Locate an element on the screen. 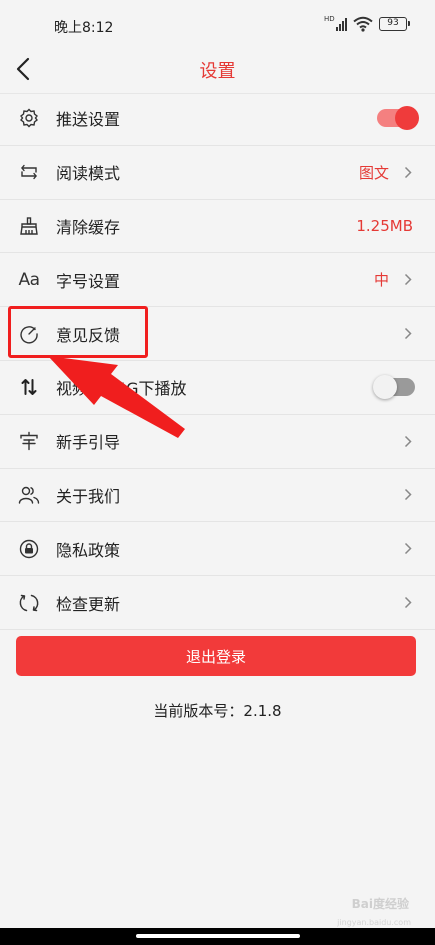 The height and width of the screenshot is (945, 435). push-toggle is located at coordinates (398, 118).